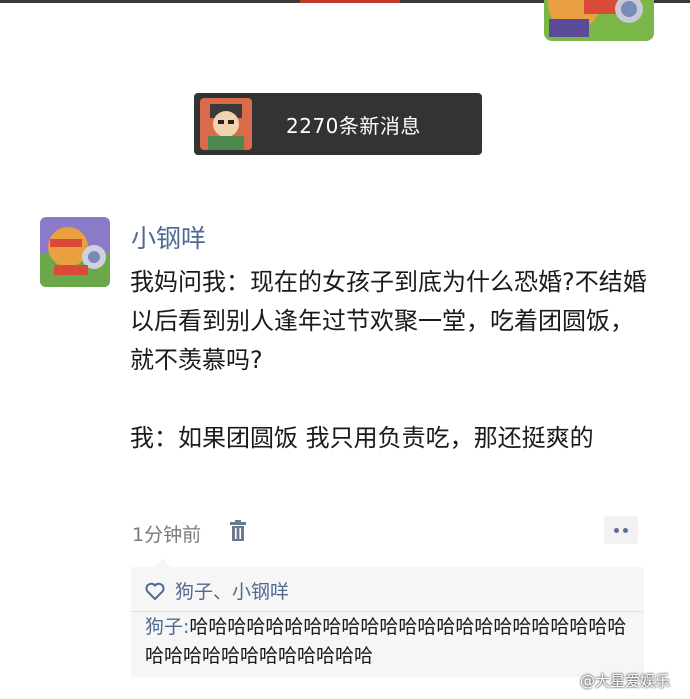  What do you see at coordinates (164, 627) in the screenshot?
I see `comment-author: 狗子` at bounding box center [164, 627].